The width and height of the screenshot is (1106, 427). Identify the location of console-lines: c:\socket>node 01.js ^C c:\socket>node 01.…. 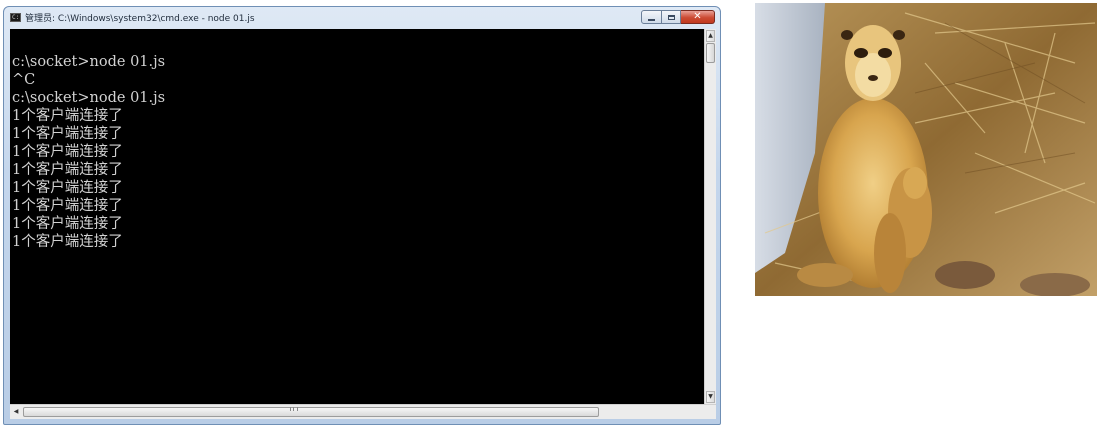
(88, 152).